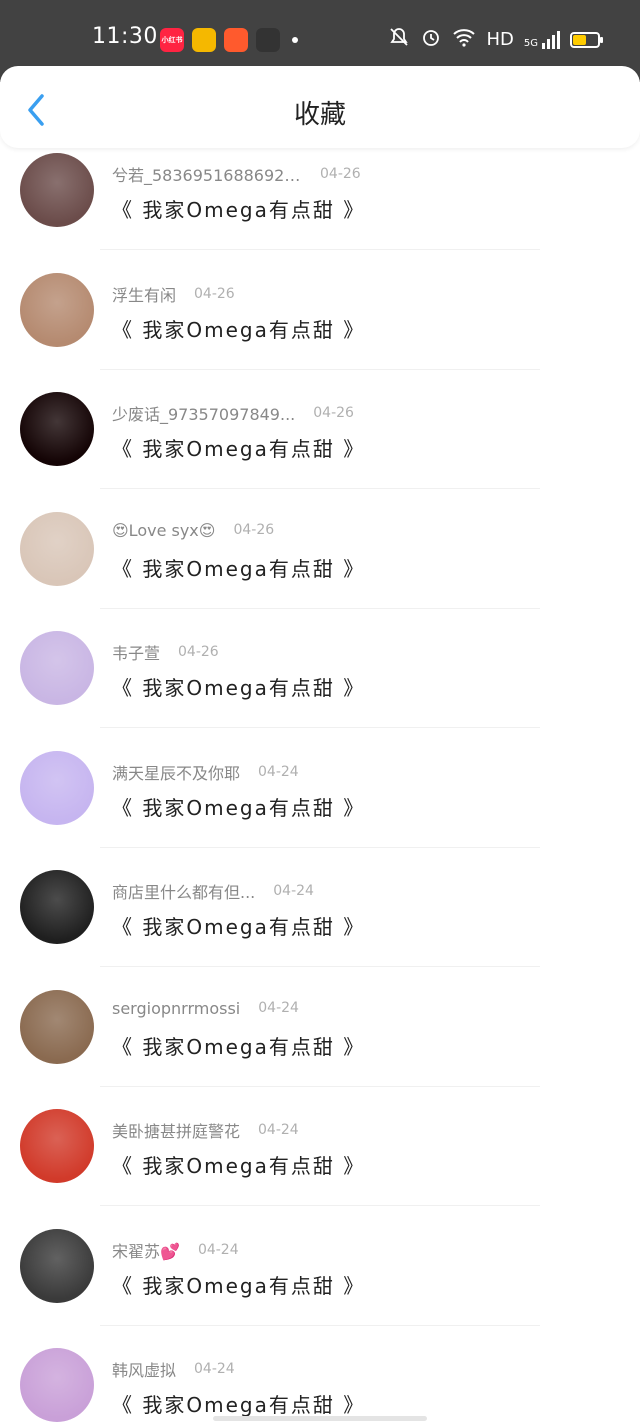 This screenshot has height=1422, width=640. I want to click on item-meta: 兮若_583695168869258 04-26, so click(236, 174).